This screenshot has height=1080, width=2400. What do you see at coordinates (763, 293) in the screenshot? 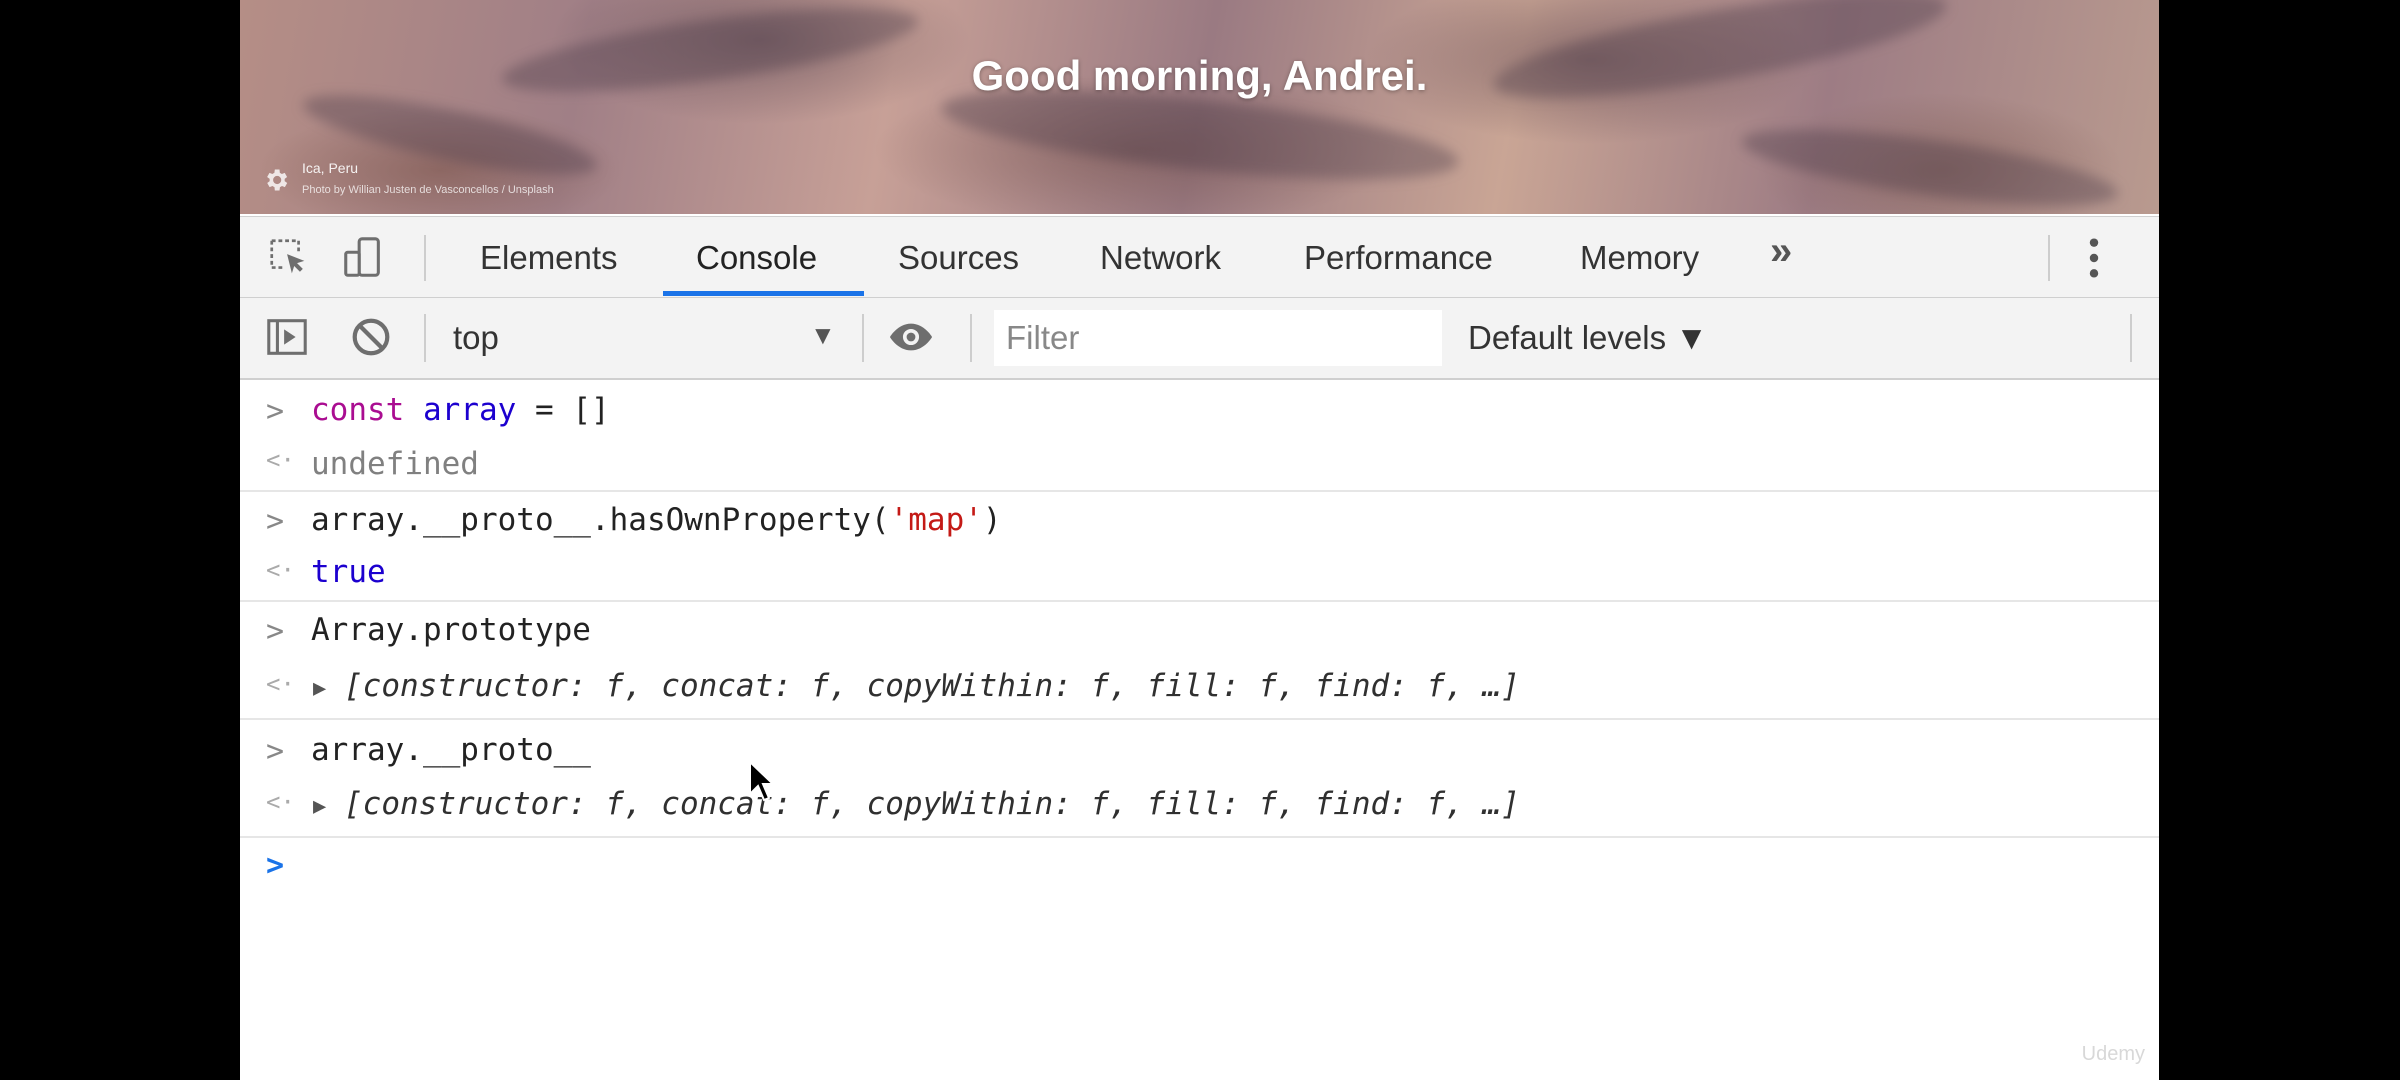
I see `active-tab-indicator` at bounding box center [763, 293].